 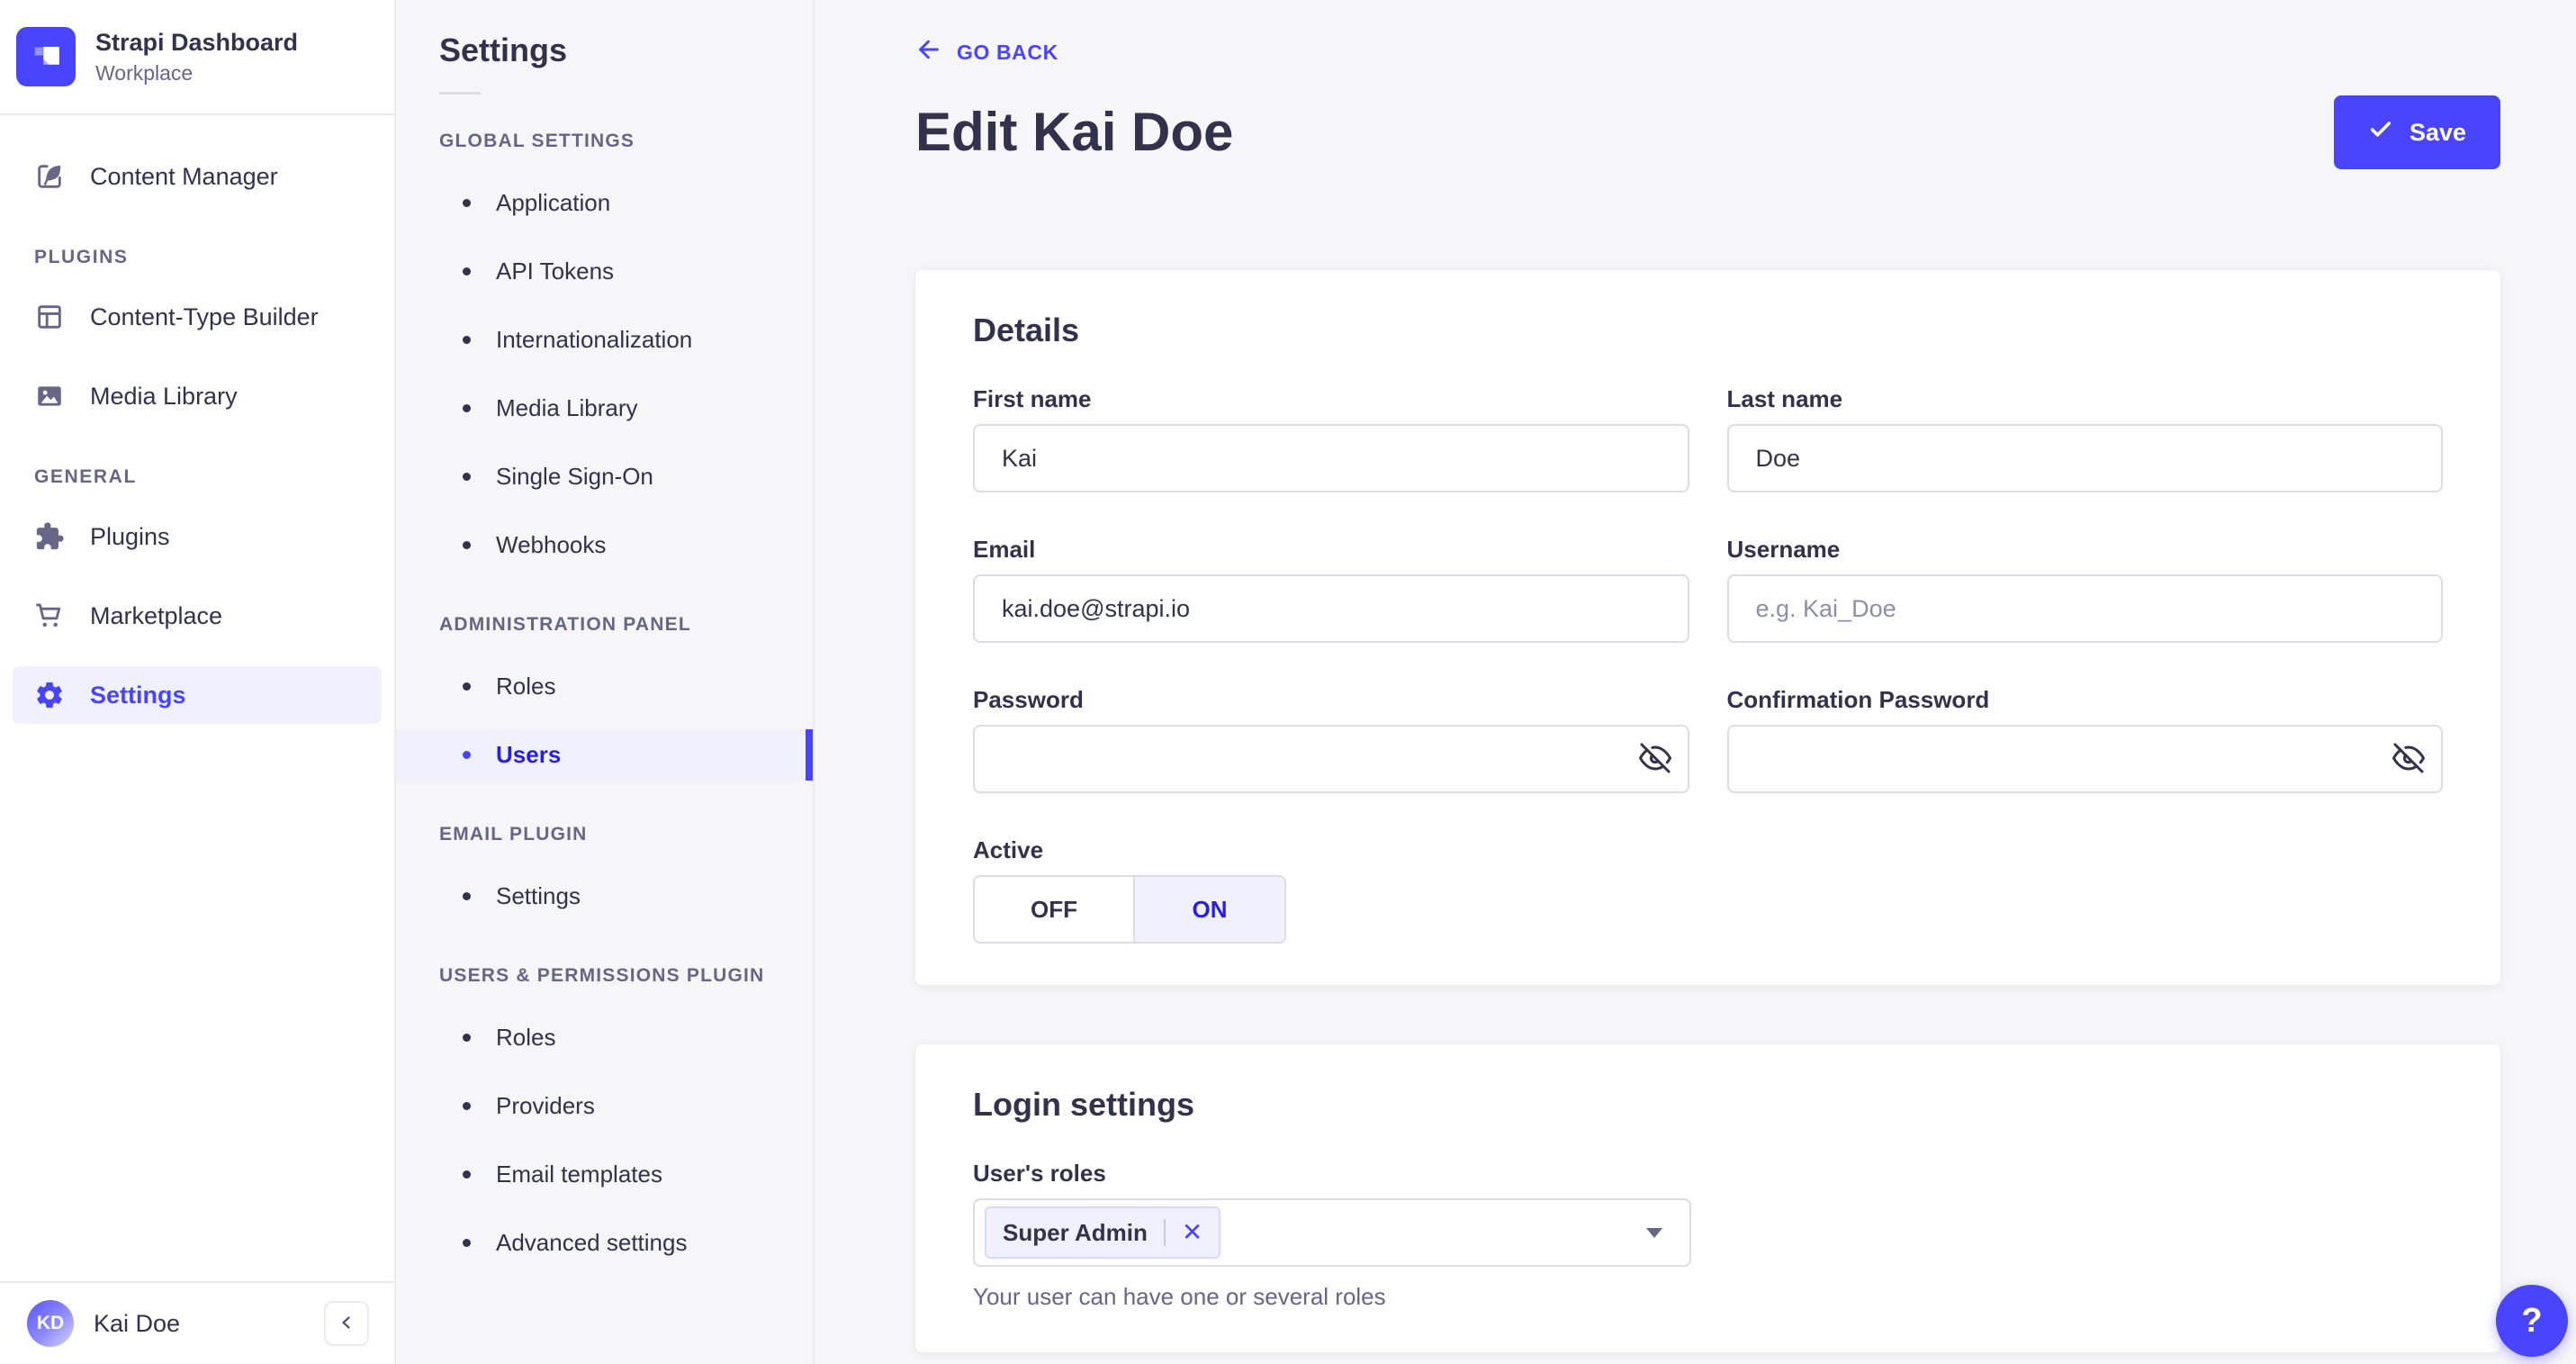 What do you see at coordinates (545, 1105) in the screenshot?
I see `subnav-item-label: Providers` at bounding box center [545, 1105].